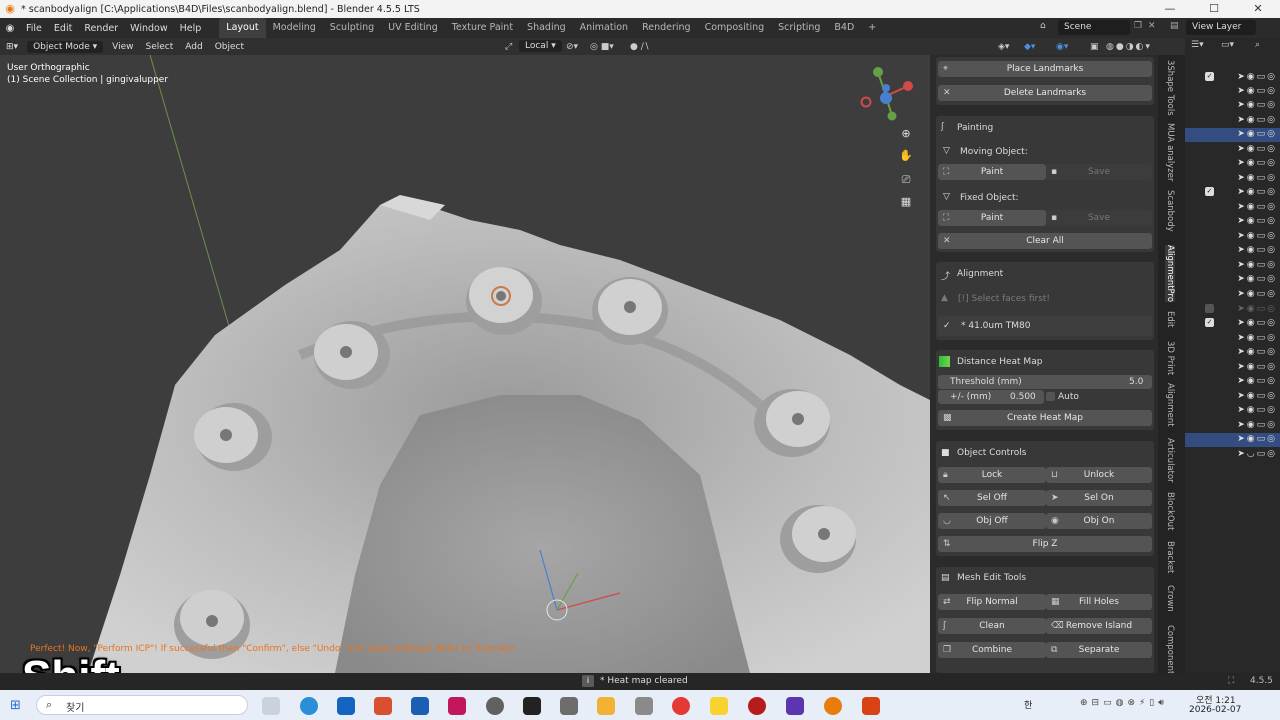  I want to click on pan-hand-icon: ✋, so click(906, 156).